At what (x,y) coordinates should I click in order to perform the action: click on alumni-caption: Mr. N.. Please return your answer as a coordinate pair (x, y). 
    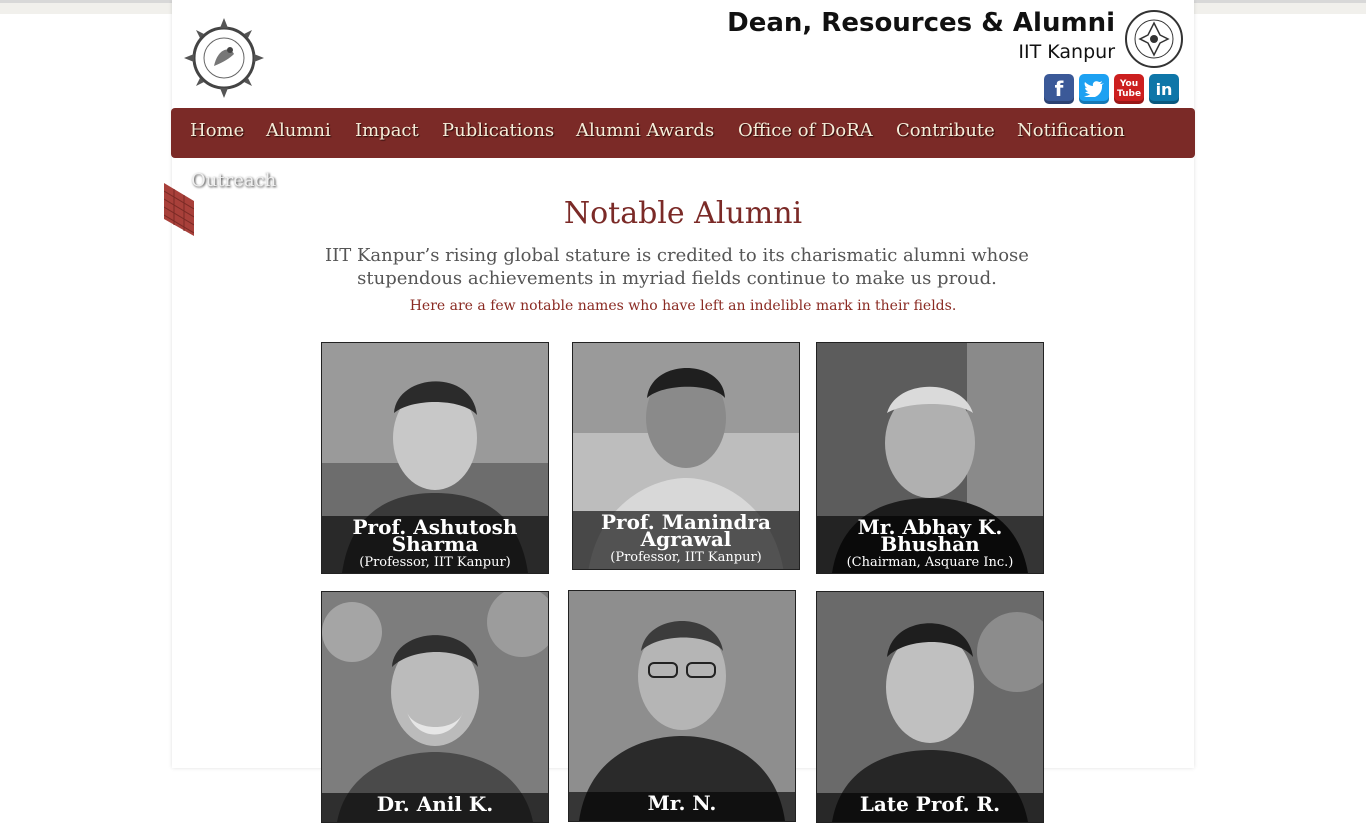
    Looking at the image, I should click on (682, 806).